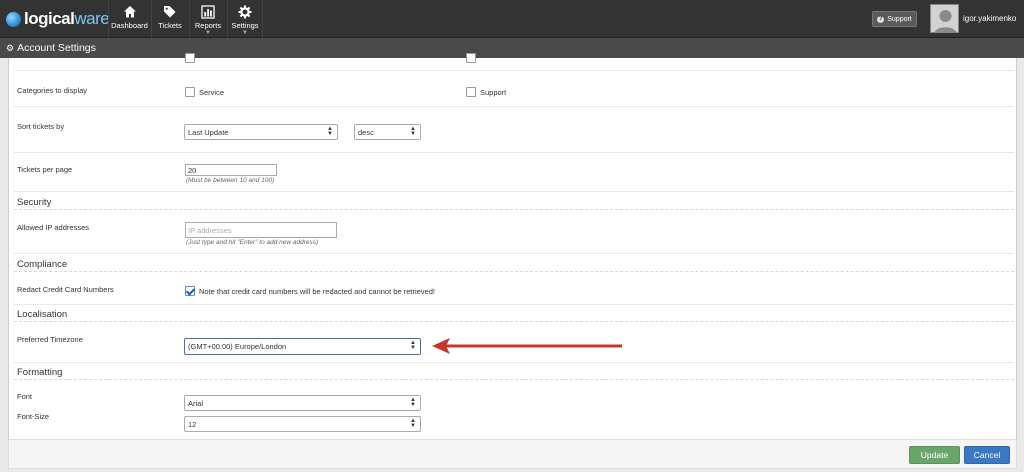 The height and width of the screenshot is (472, 1024). I want to click on user-silhouette-icon, so click(944, 18).